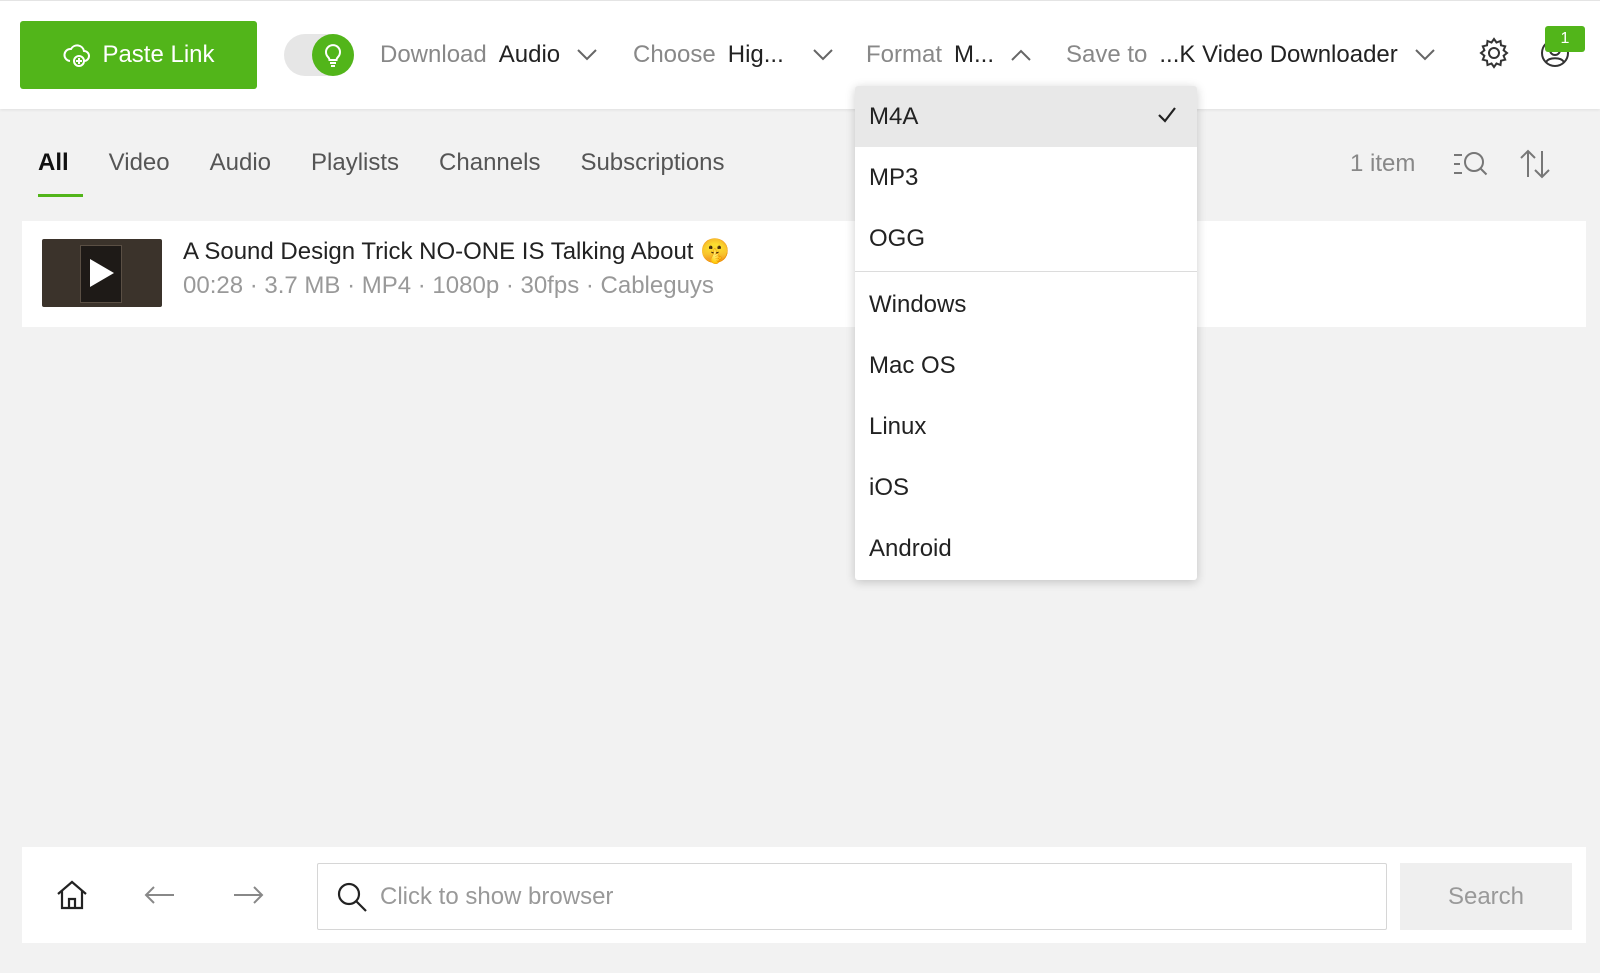  I want to click on smart-mode-toggle, so click(319, 55).